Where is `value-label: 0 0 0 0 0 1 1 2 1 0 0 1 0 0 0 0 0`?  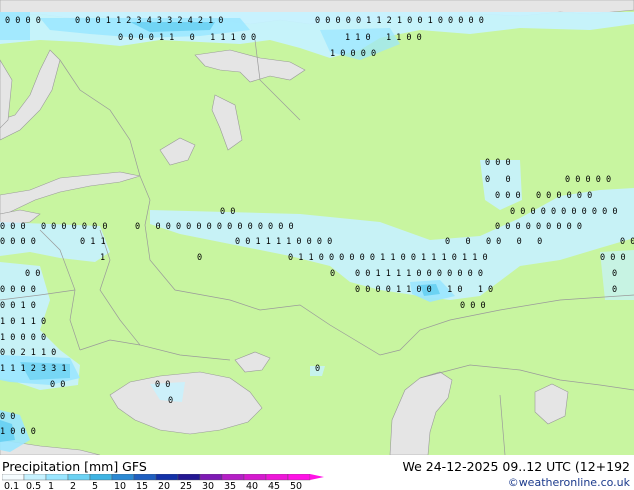
value-label: 0 0 0 0 0 1 1 2 1 0 0 1 0 0 0 0 0 is located at coordinates (399, 21).